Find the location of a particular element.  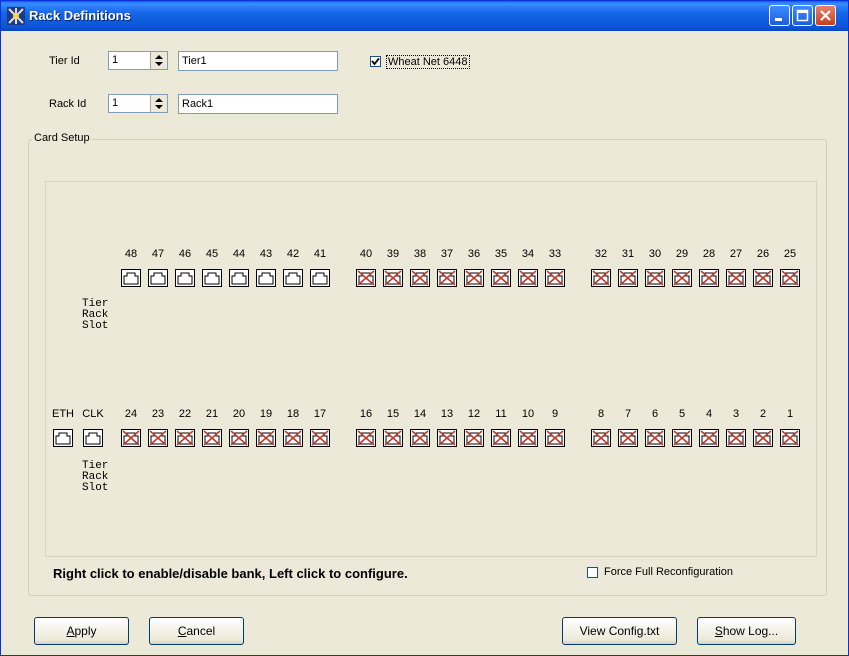

checkmark-icon is located at coordinates (375, 61).